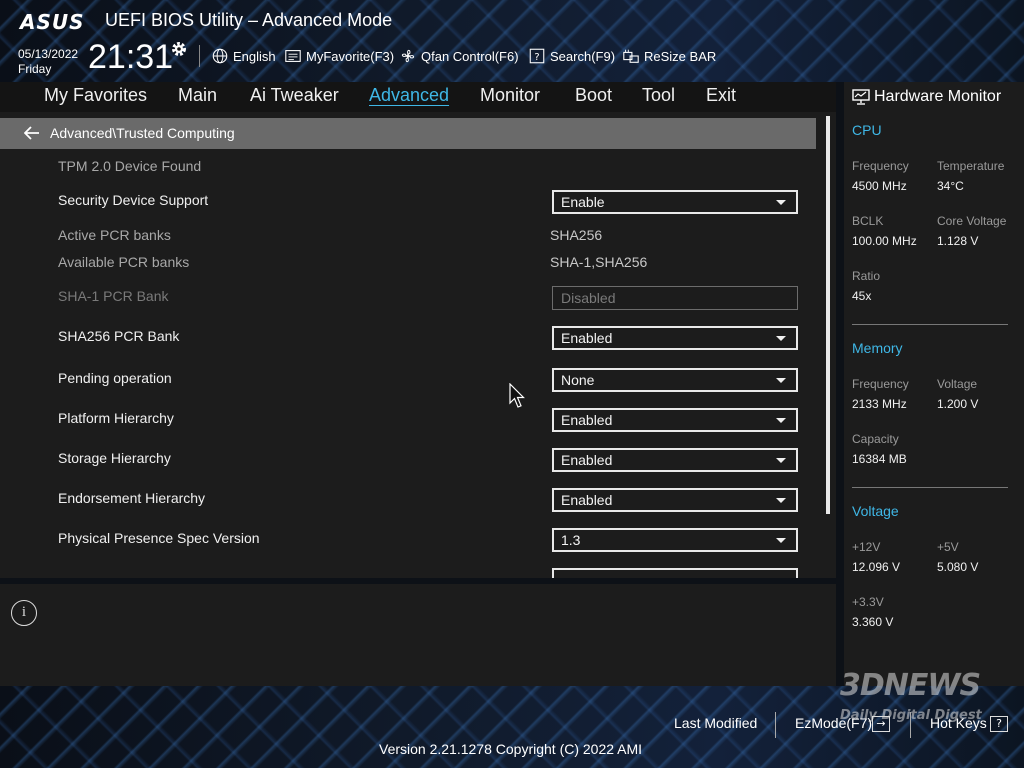 The image size is (1024, 768). What do you see at coordinates (862, 296) in the screenshot?
I see `ratio-value: 45x` at bounding box center [862, 296].